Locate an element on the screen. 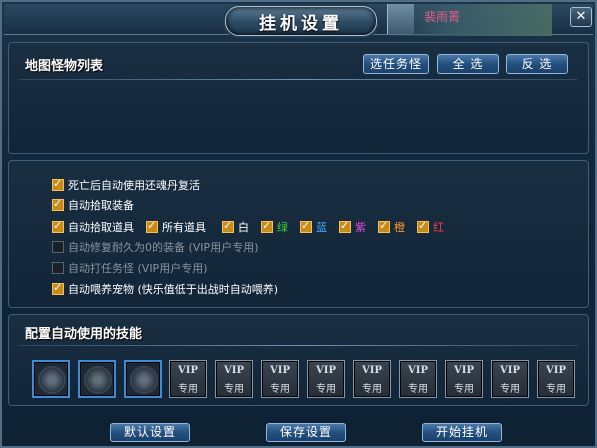 The image size is (597, 448). item-filter-toggle: 所有道具 is located at coordinates (176, 227).